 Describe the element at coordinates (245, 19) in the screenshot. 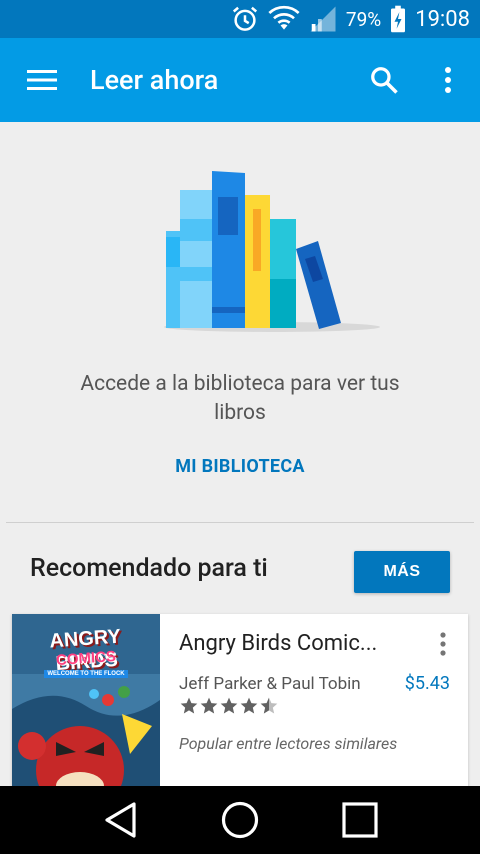

I see `alarm-icon` at that location.